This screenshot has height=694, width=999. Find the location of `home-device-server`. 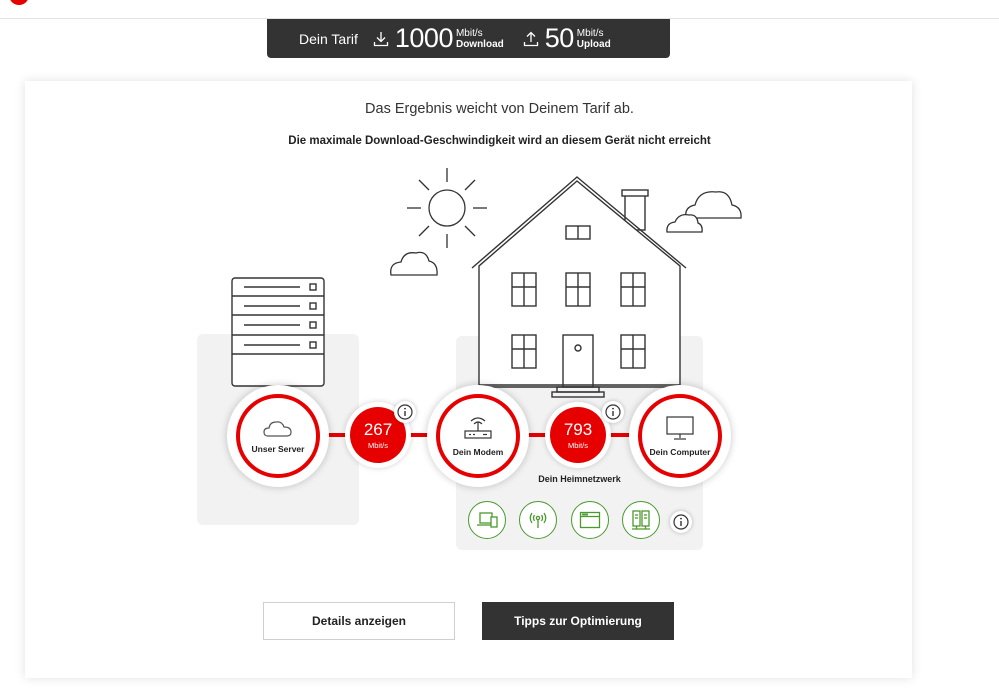

home-device-server is located at coordinates (641, 520).